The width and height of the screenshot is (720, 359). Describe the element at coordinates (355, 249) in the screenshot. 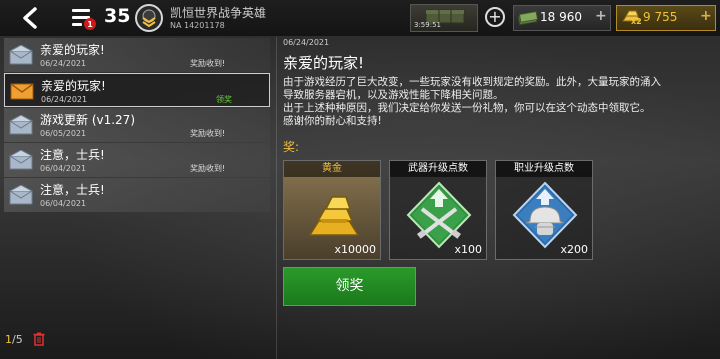

I see `reward-quantity: x10000` at that location.